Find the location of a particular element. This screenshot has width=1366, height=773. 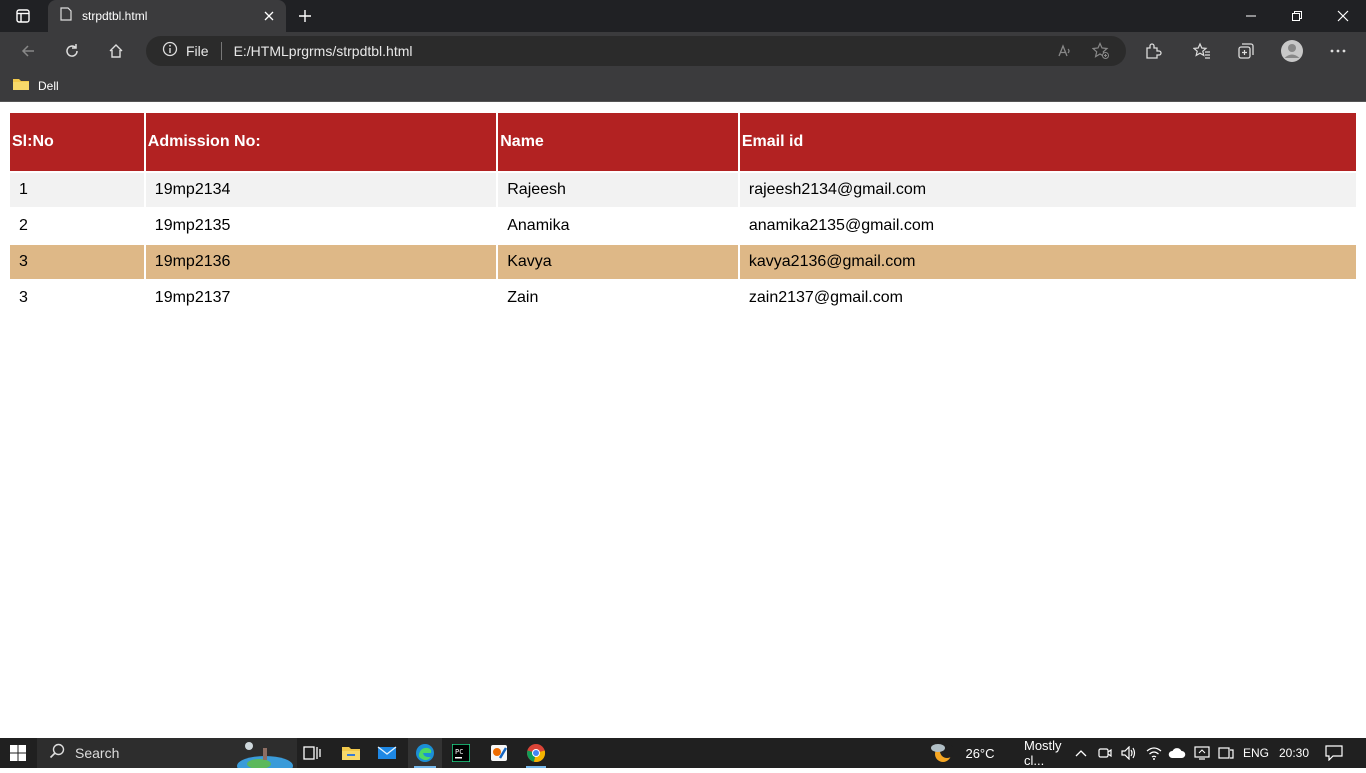

wifi-icon is located at coordinates (1154, 753).